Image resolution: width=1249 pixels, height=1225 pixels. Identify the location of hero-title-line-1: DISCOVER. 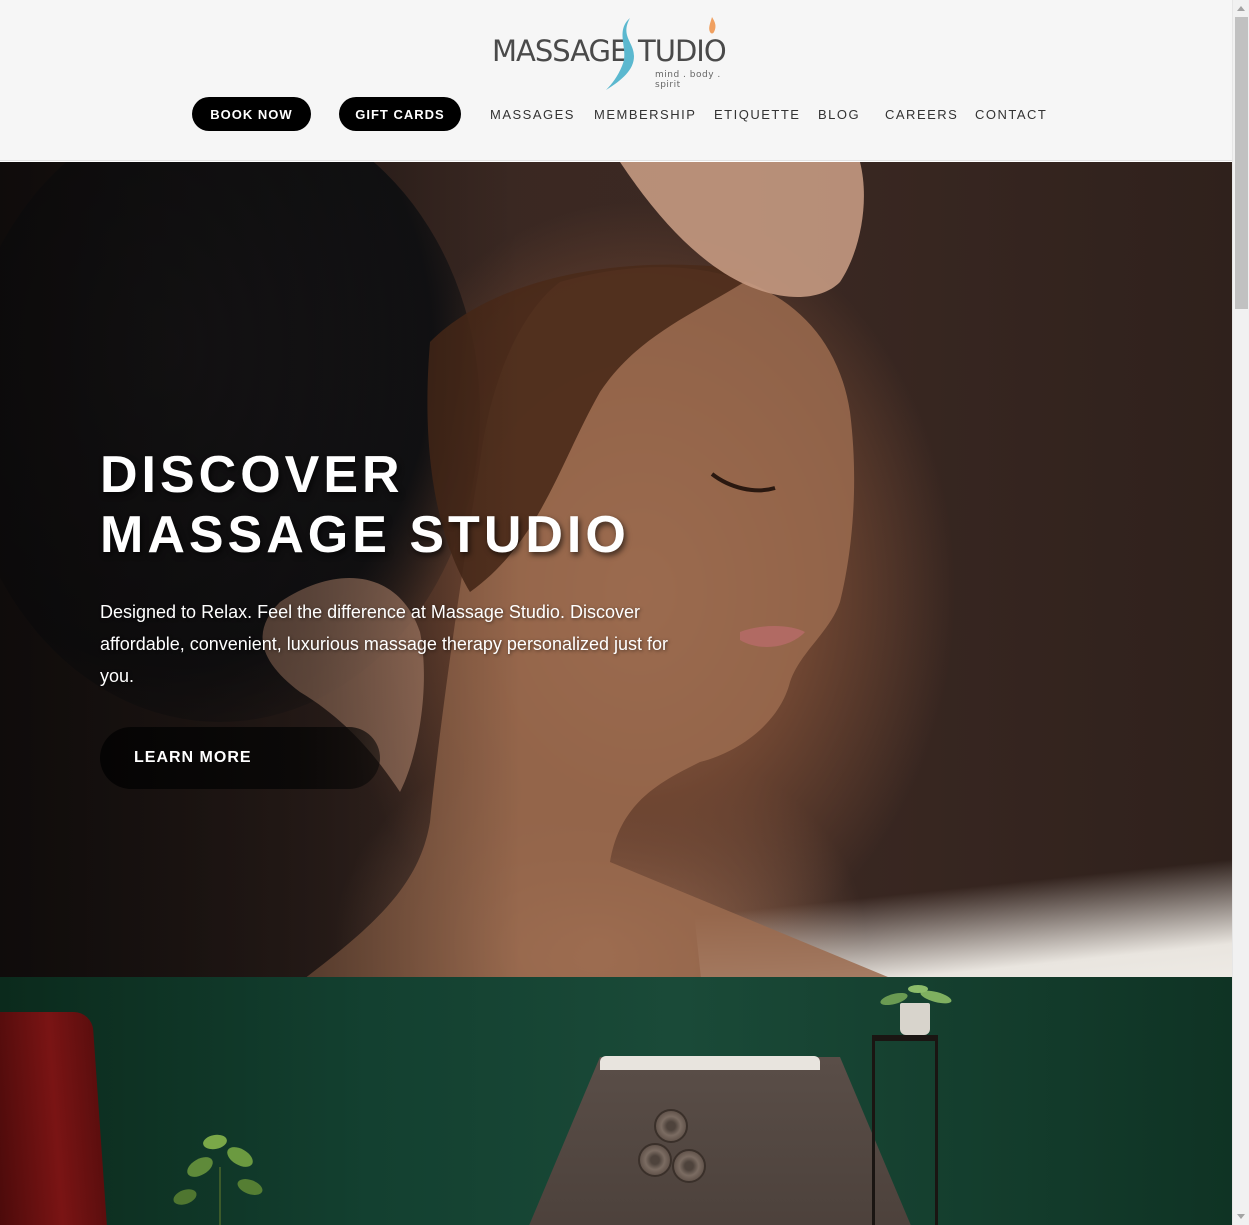
(252, 475).